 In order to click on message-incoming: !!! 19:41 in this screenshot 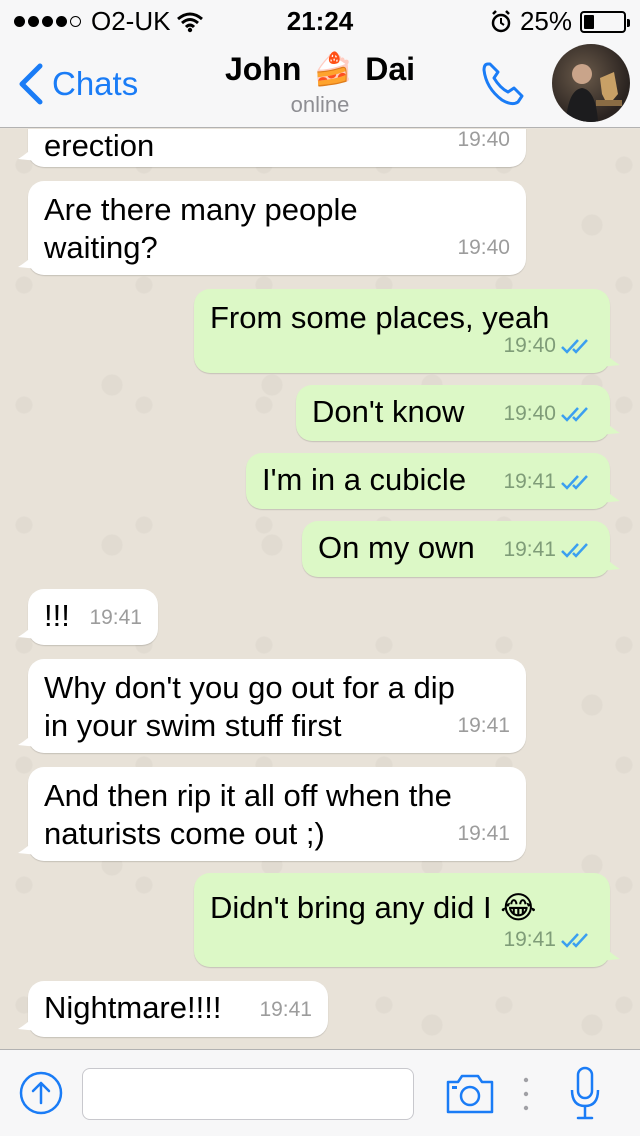, I will do `click(88, 617)`.